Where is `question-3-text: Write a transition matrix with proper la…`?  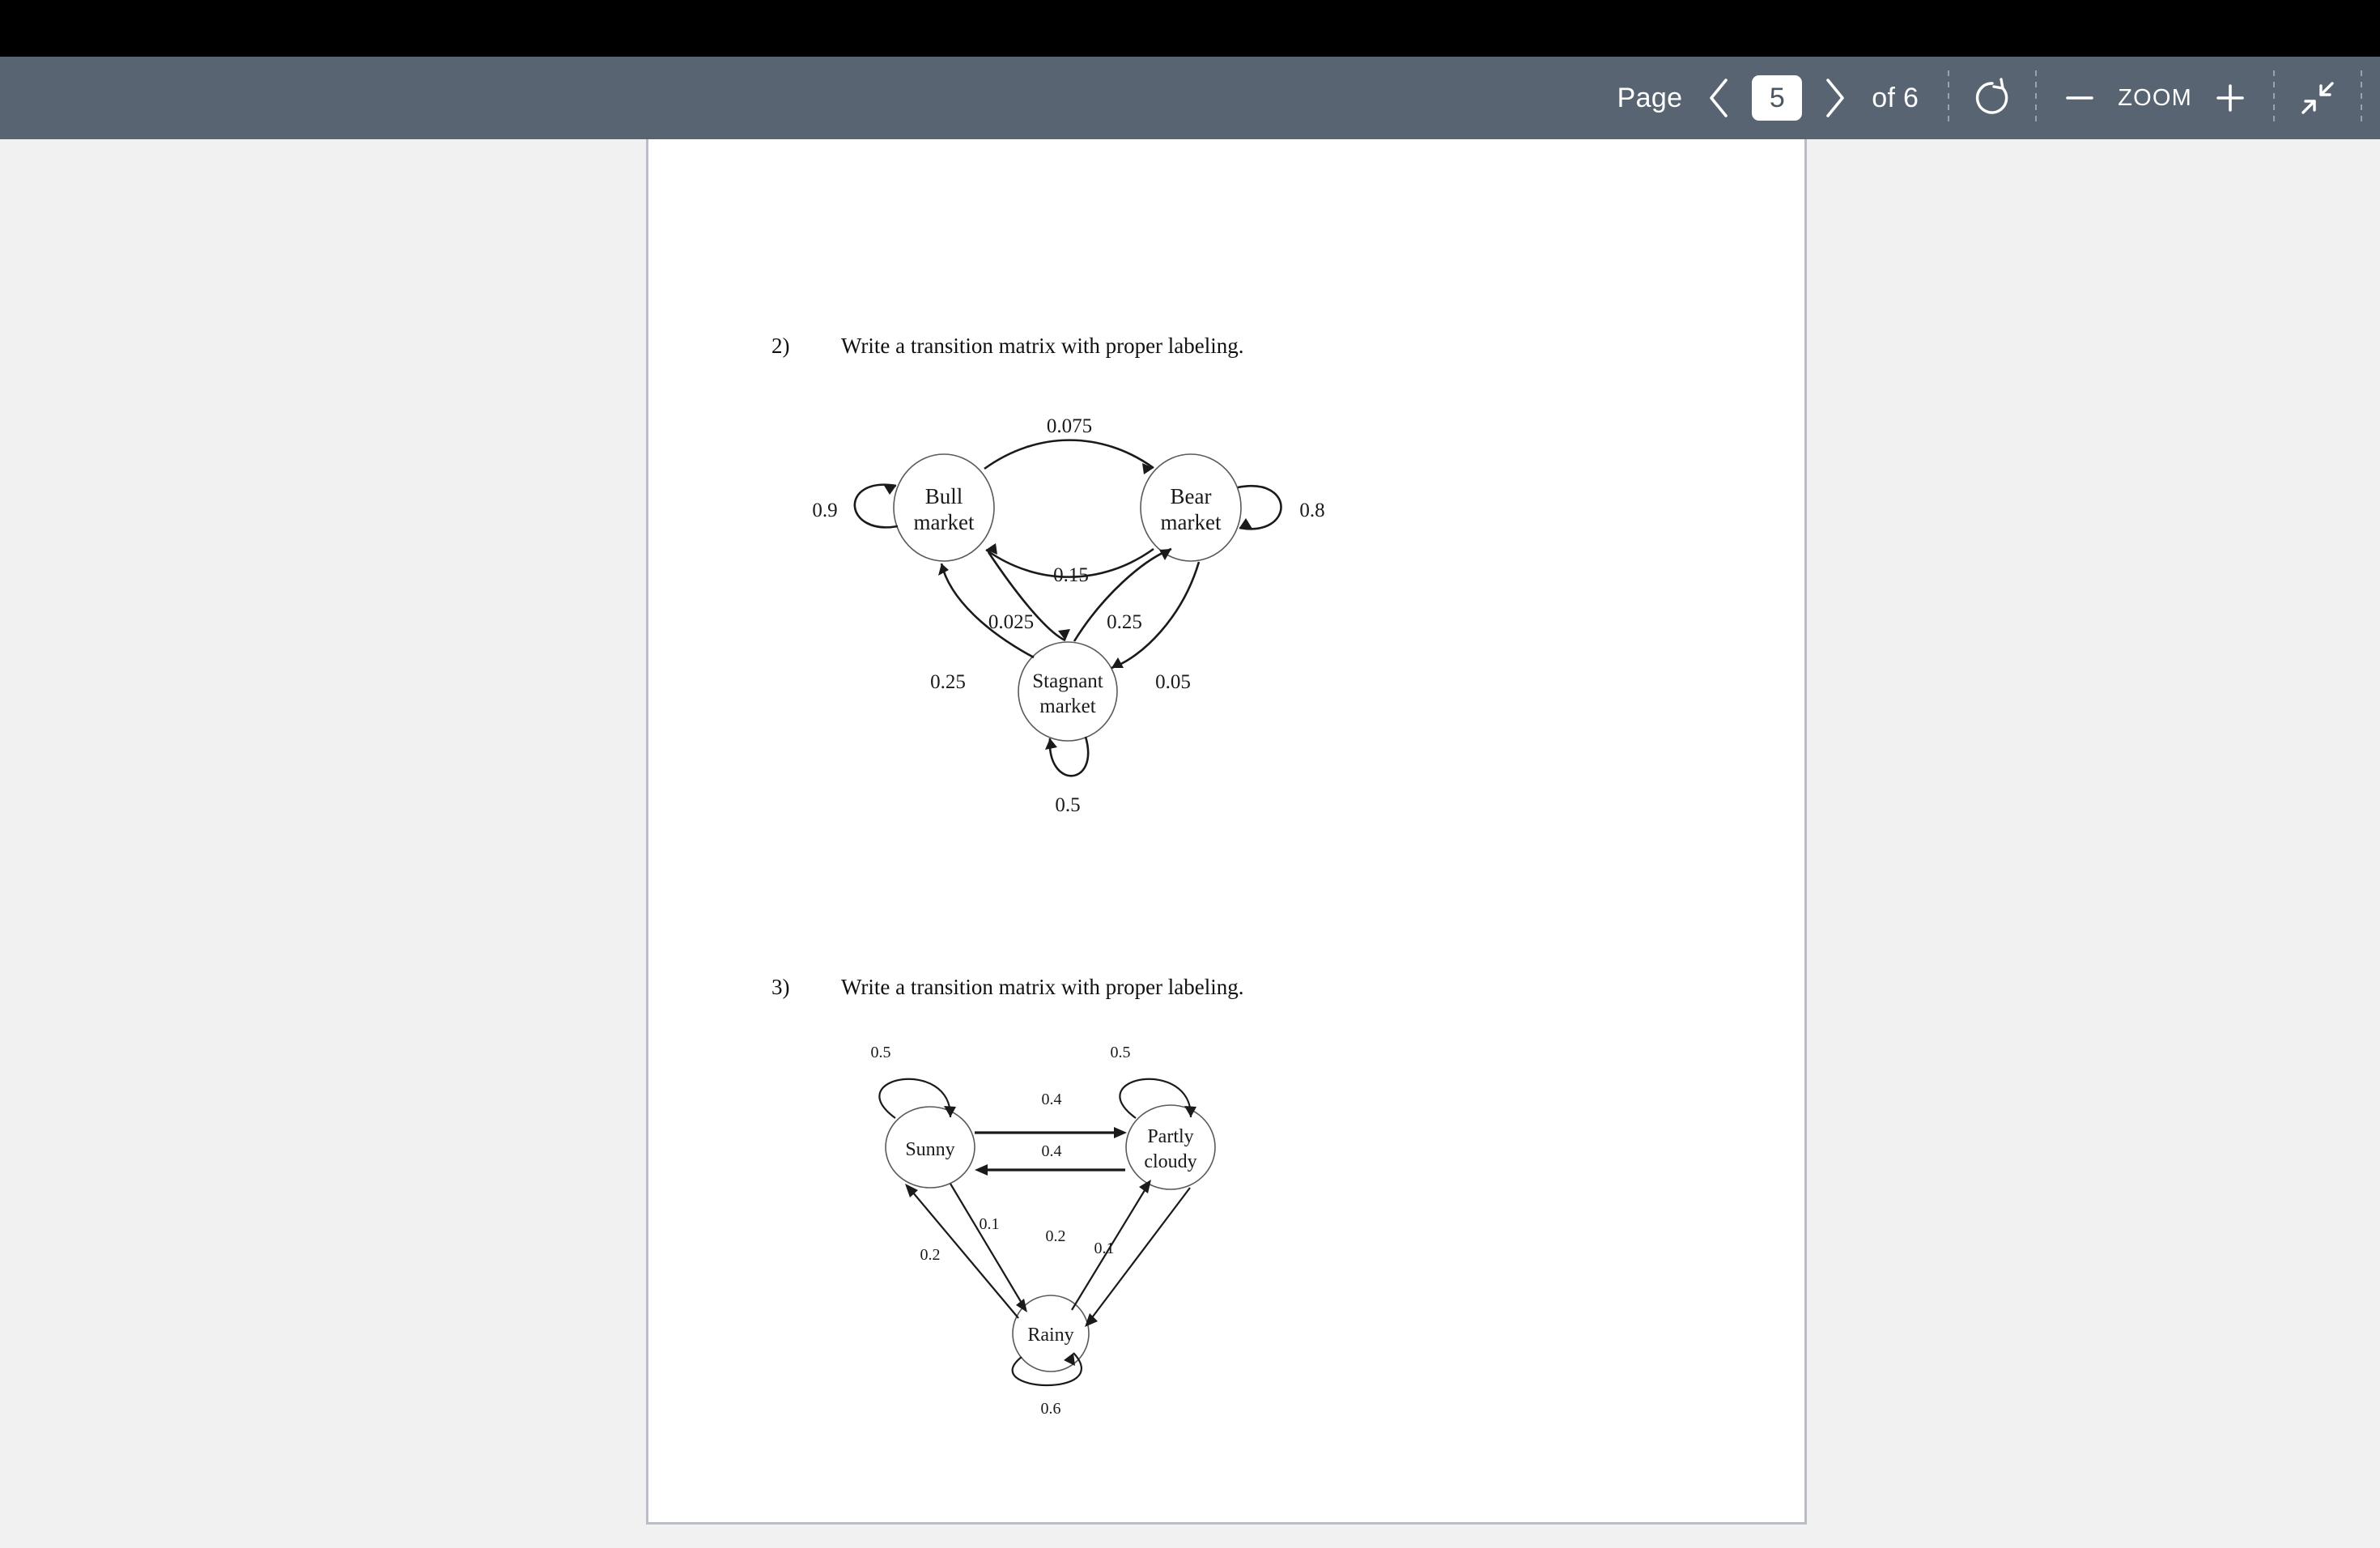 question-3-text: Write a transition matrix with proper la… is located at coordinates (1042, 987).